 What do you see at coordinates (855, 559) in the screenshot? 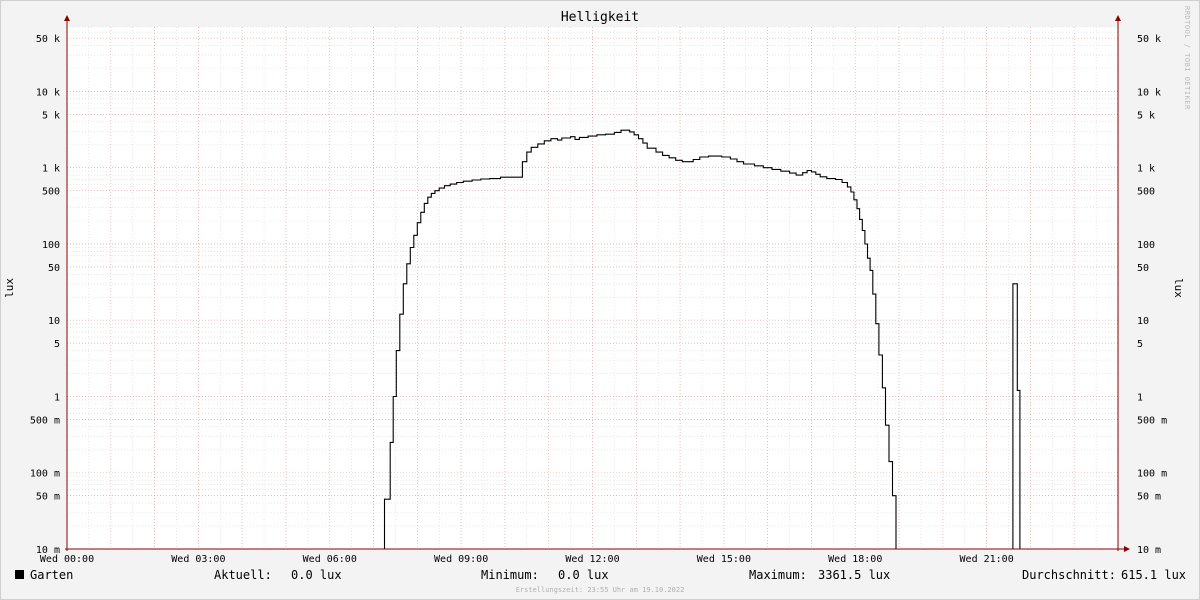
I see `x-tick-label: Wed 18:00` at bounding box center [855, 559].